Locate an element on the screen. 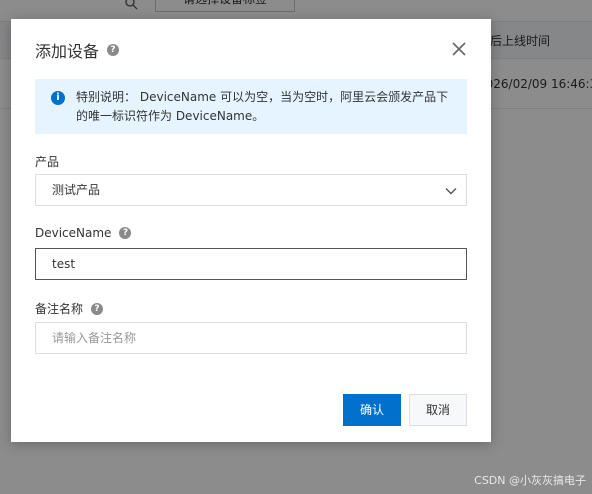 The image size is (592, 494). product-label-text: 产品 is located at coordinates (47, 162).